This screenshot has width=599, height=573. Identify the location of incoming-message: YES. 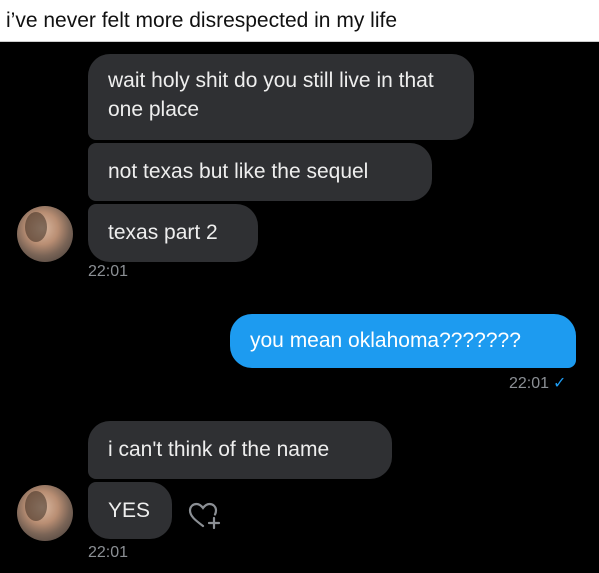
(130, 510).